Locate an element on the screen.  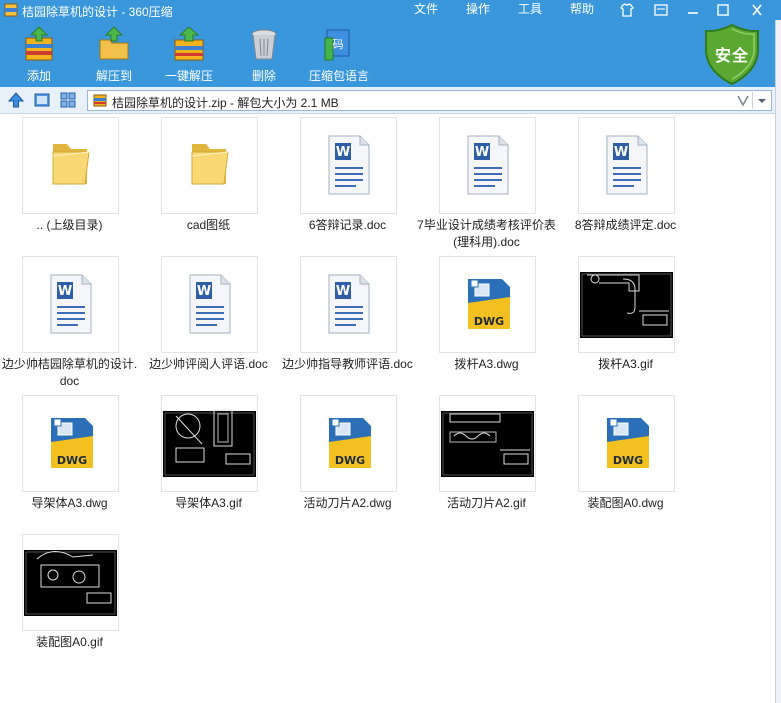
menu-tools: 工具 is located at coordinates (530, 8).